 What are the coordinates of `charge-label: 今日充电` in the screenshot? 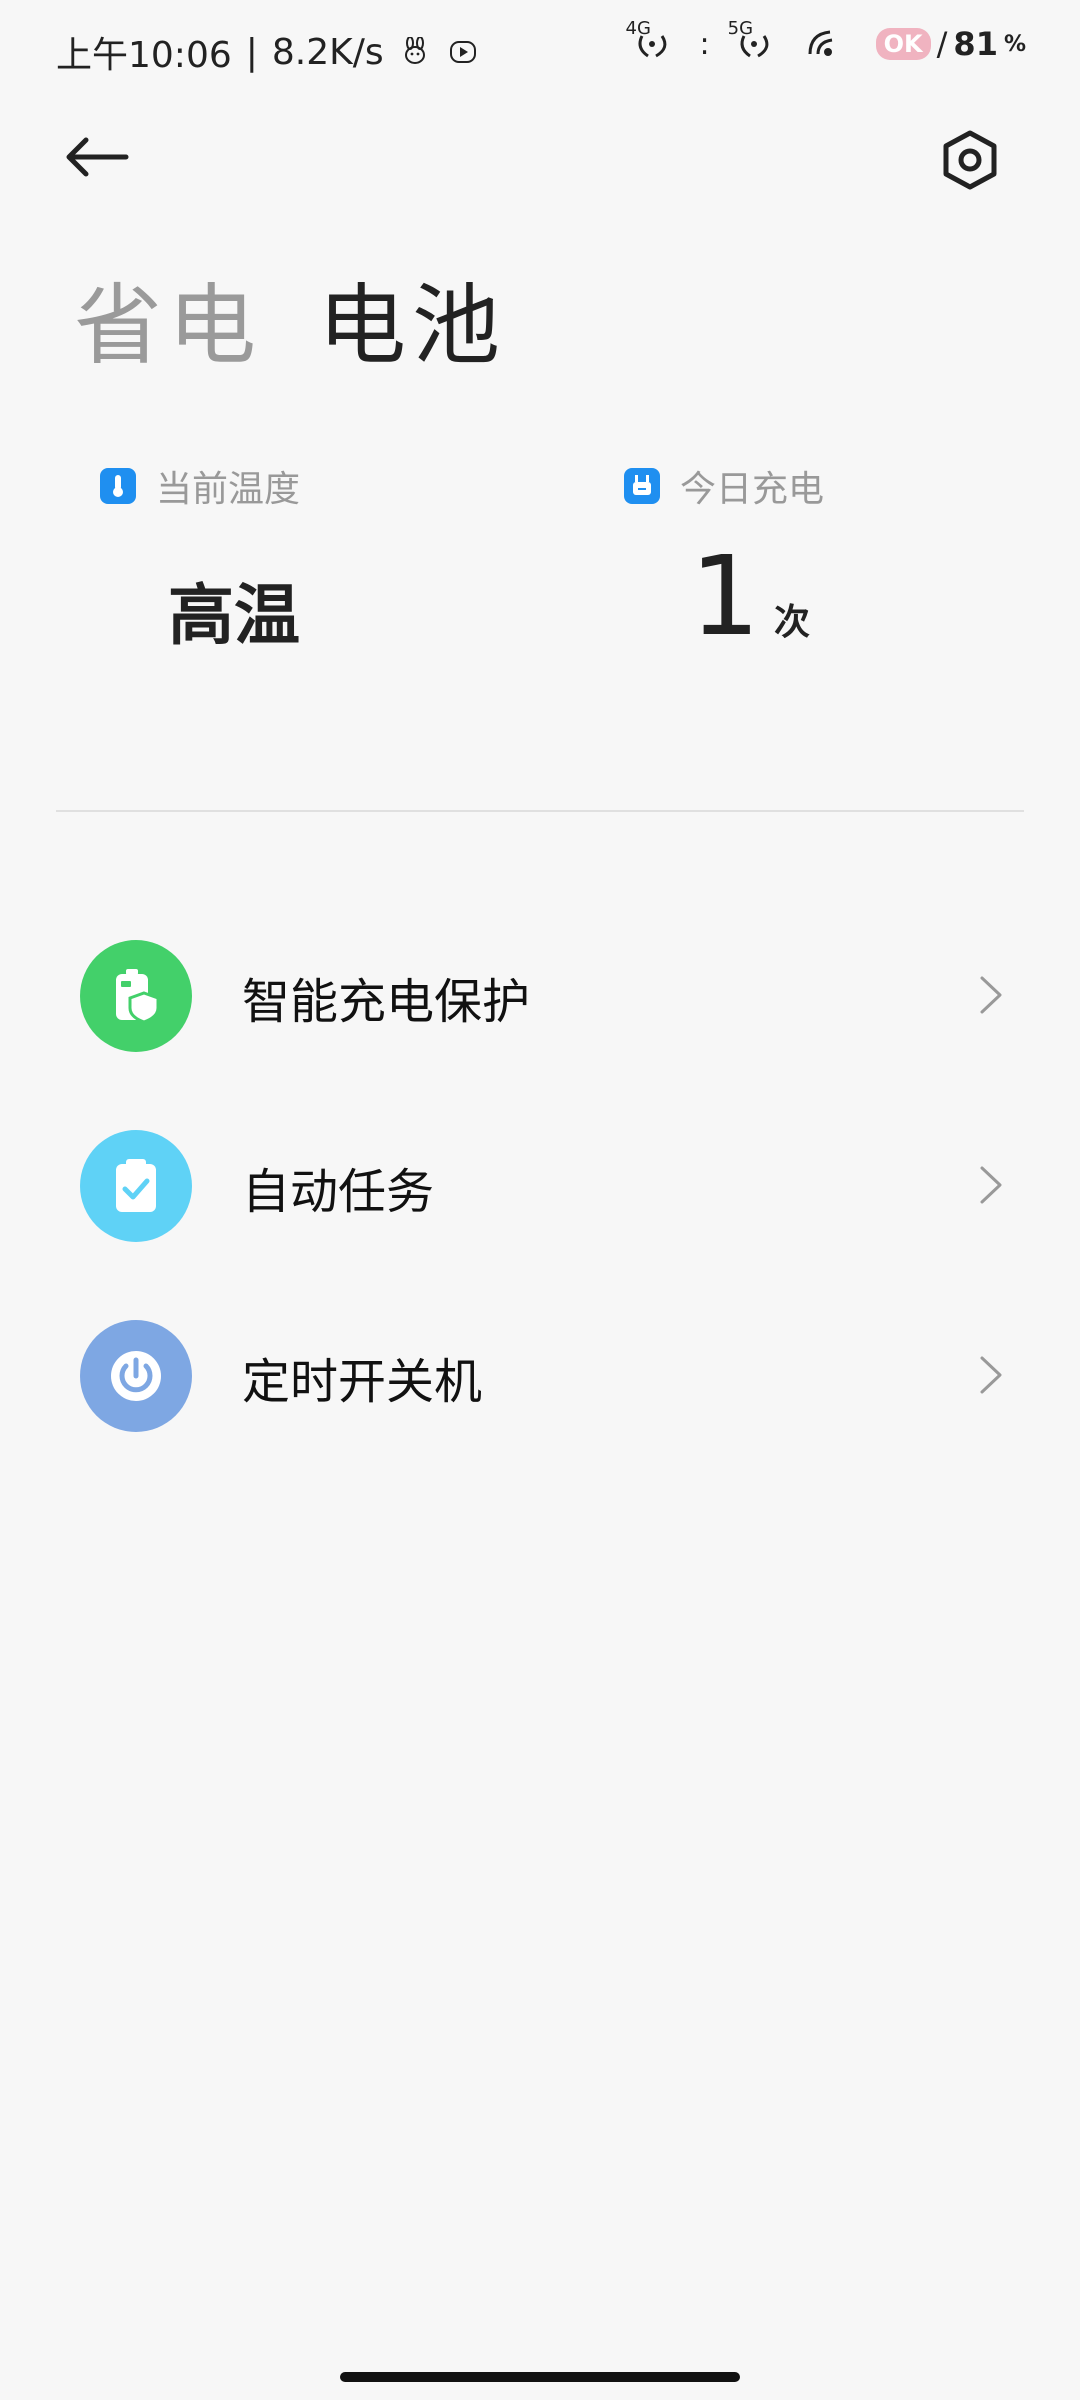 It's located at (752, 489).